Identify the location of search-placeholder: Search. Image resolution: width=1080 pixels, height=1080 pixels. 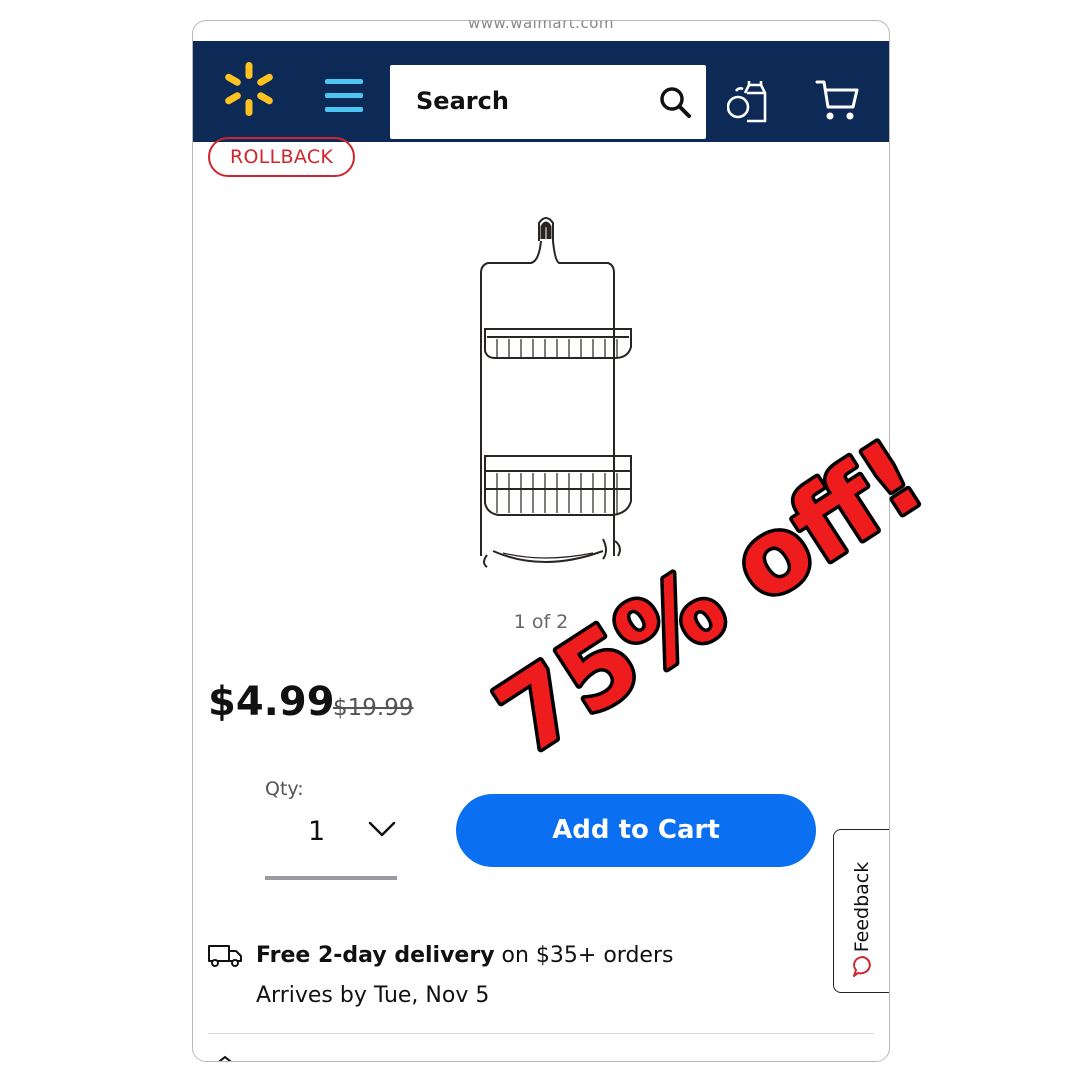
(462, 101).